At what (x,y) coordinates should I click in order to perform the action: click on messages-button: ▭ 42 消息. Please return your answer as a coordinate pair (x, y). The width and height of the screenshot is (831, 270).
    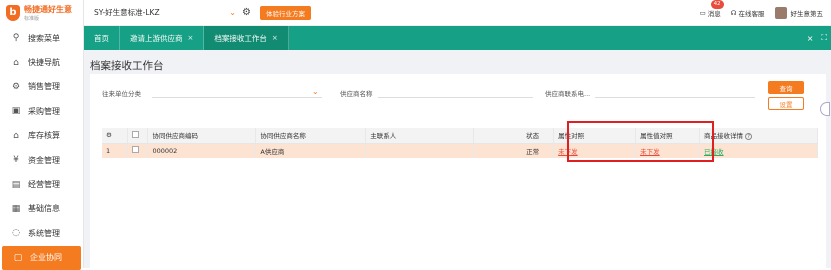
    Looking at the image, I should click on (710, 13).